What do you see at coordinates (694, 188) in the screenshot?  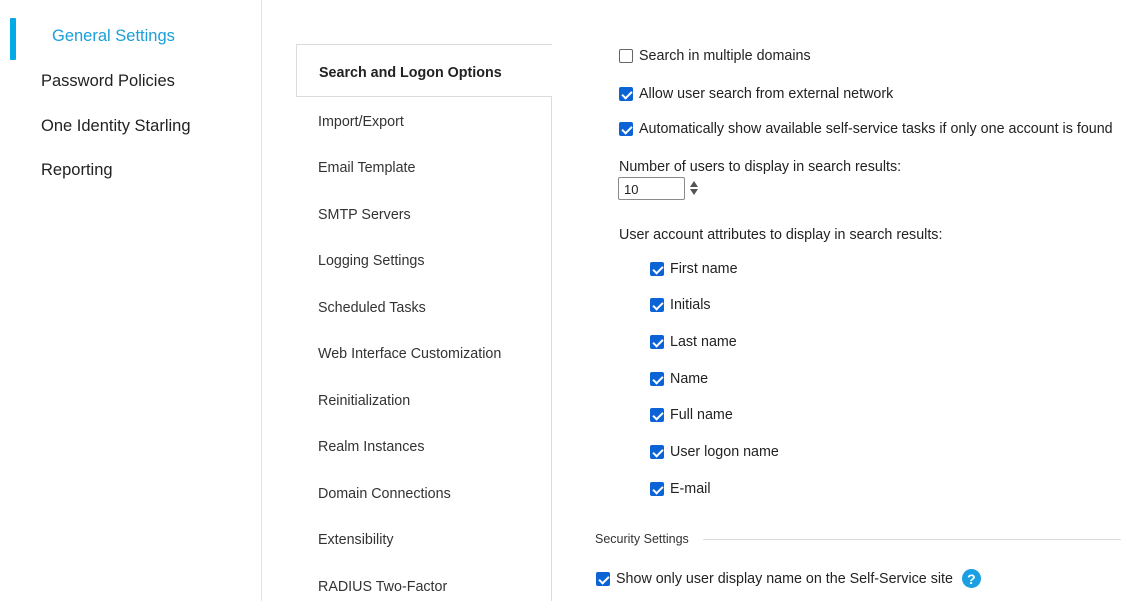 I see `num-users-spinner` at bounding box center [694, 188].